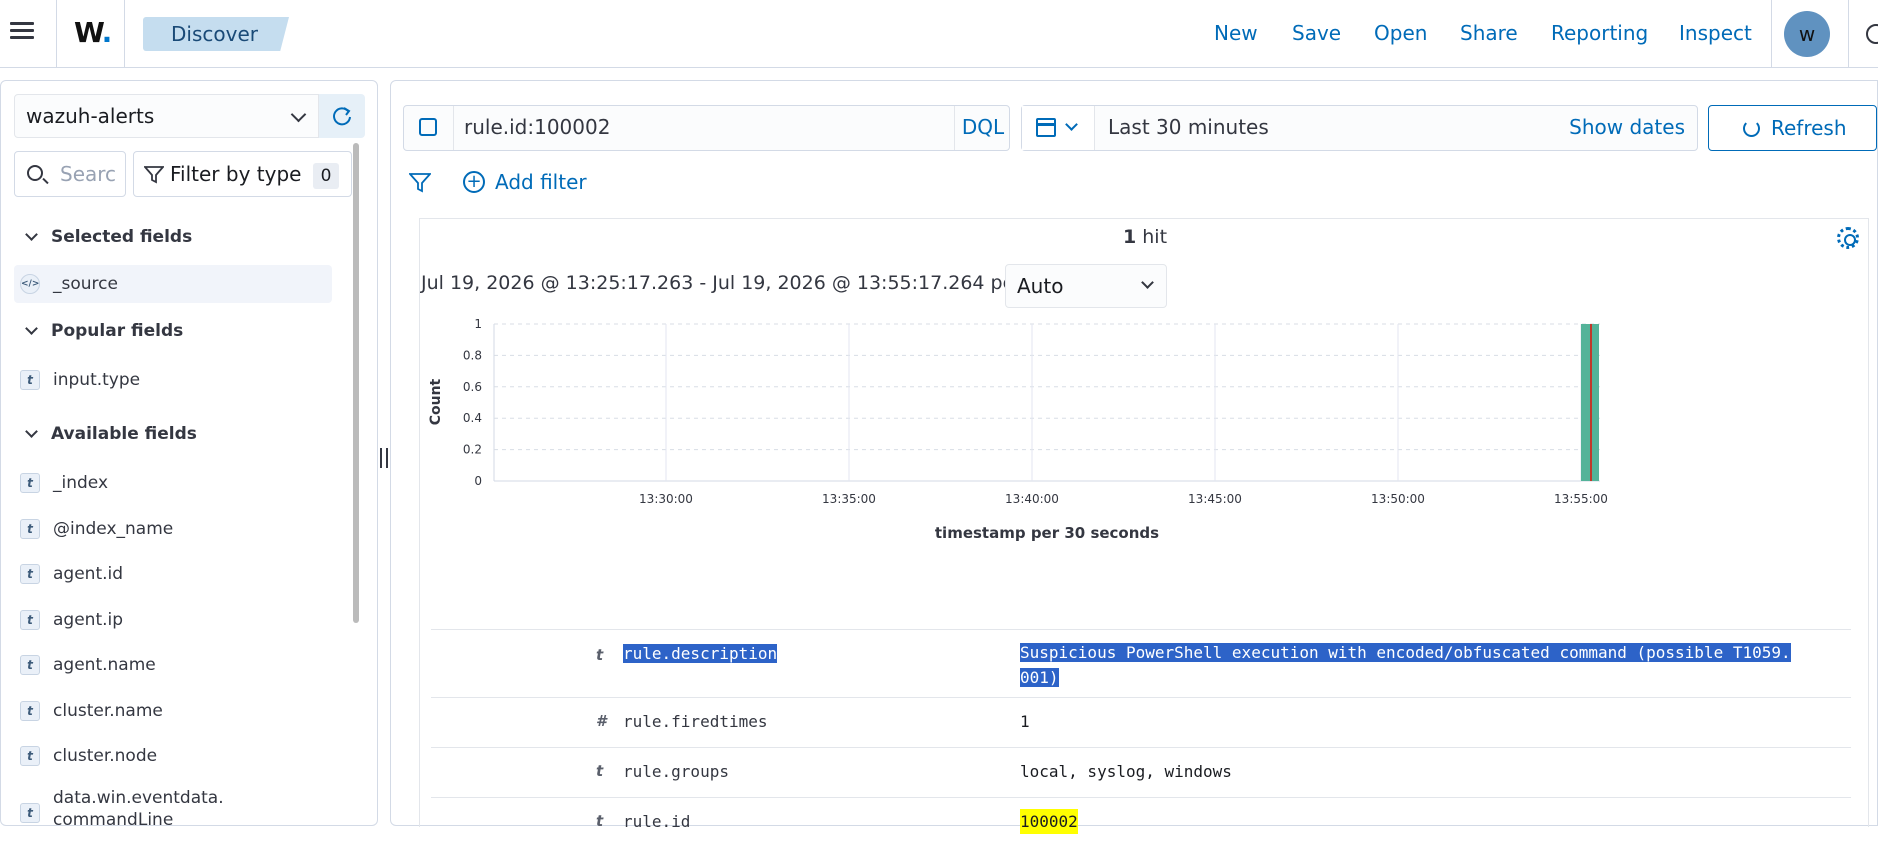 Image resolution: width=1878 pixels, height=847 pixels. What do you see at coordinates (1809, 128) in the screenshot?
I see `refresh-label: Refresh` at bounding box center [1809, 128].